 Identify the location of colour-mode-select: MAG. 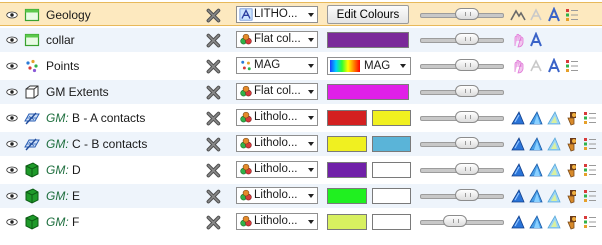
(277, 65).